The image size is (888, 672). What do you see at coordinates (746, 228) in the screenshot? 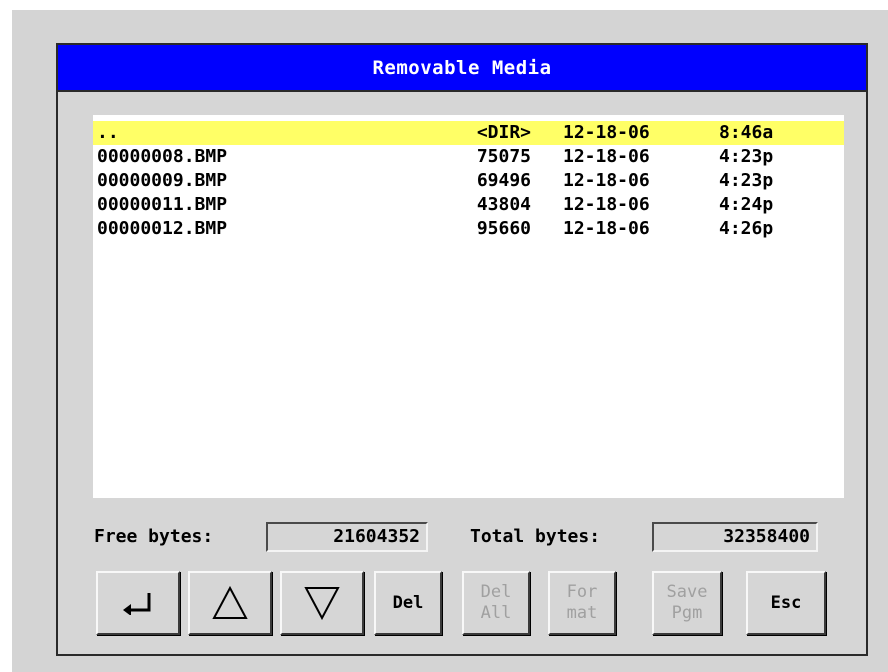
I see `file-time: 4:26p` at bounding box center [746, 228].